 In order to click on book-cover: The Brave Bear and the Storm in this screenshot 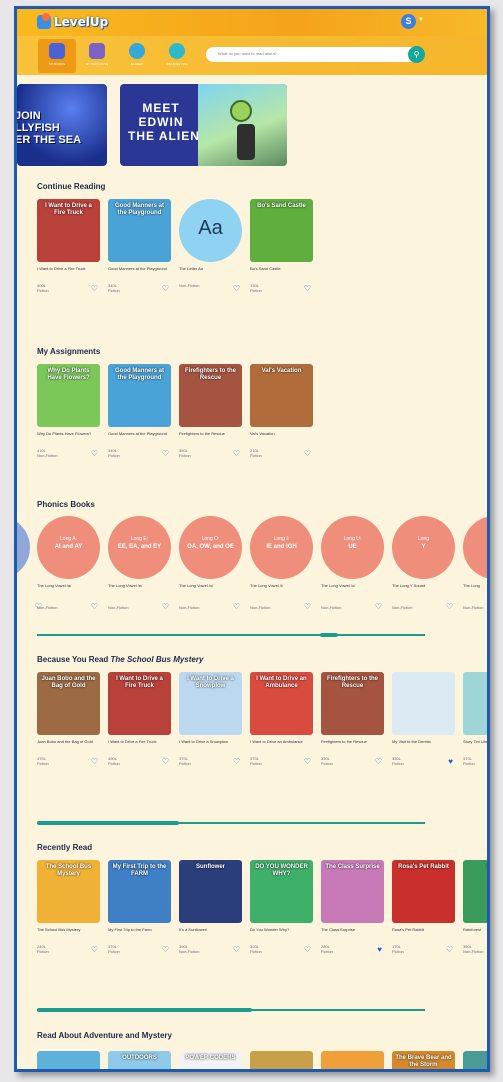, I will do `click(423, 1060)`.